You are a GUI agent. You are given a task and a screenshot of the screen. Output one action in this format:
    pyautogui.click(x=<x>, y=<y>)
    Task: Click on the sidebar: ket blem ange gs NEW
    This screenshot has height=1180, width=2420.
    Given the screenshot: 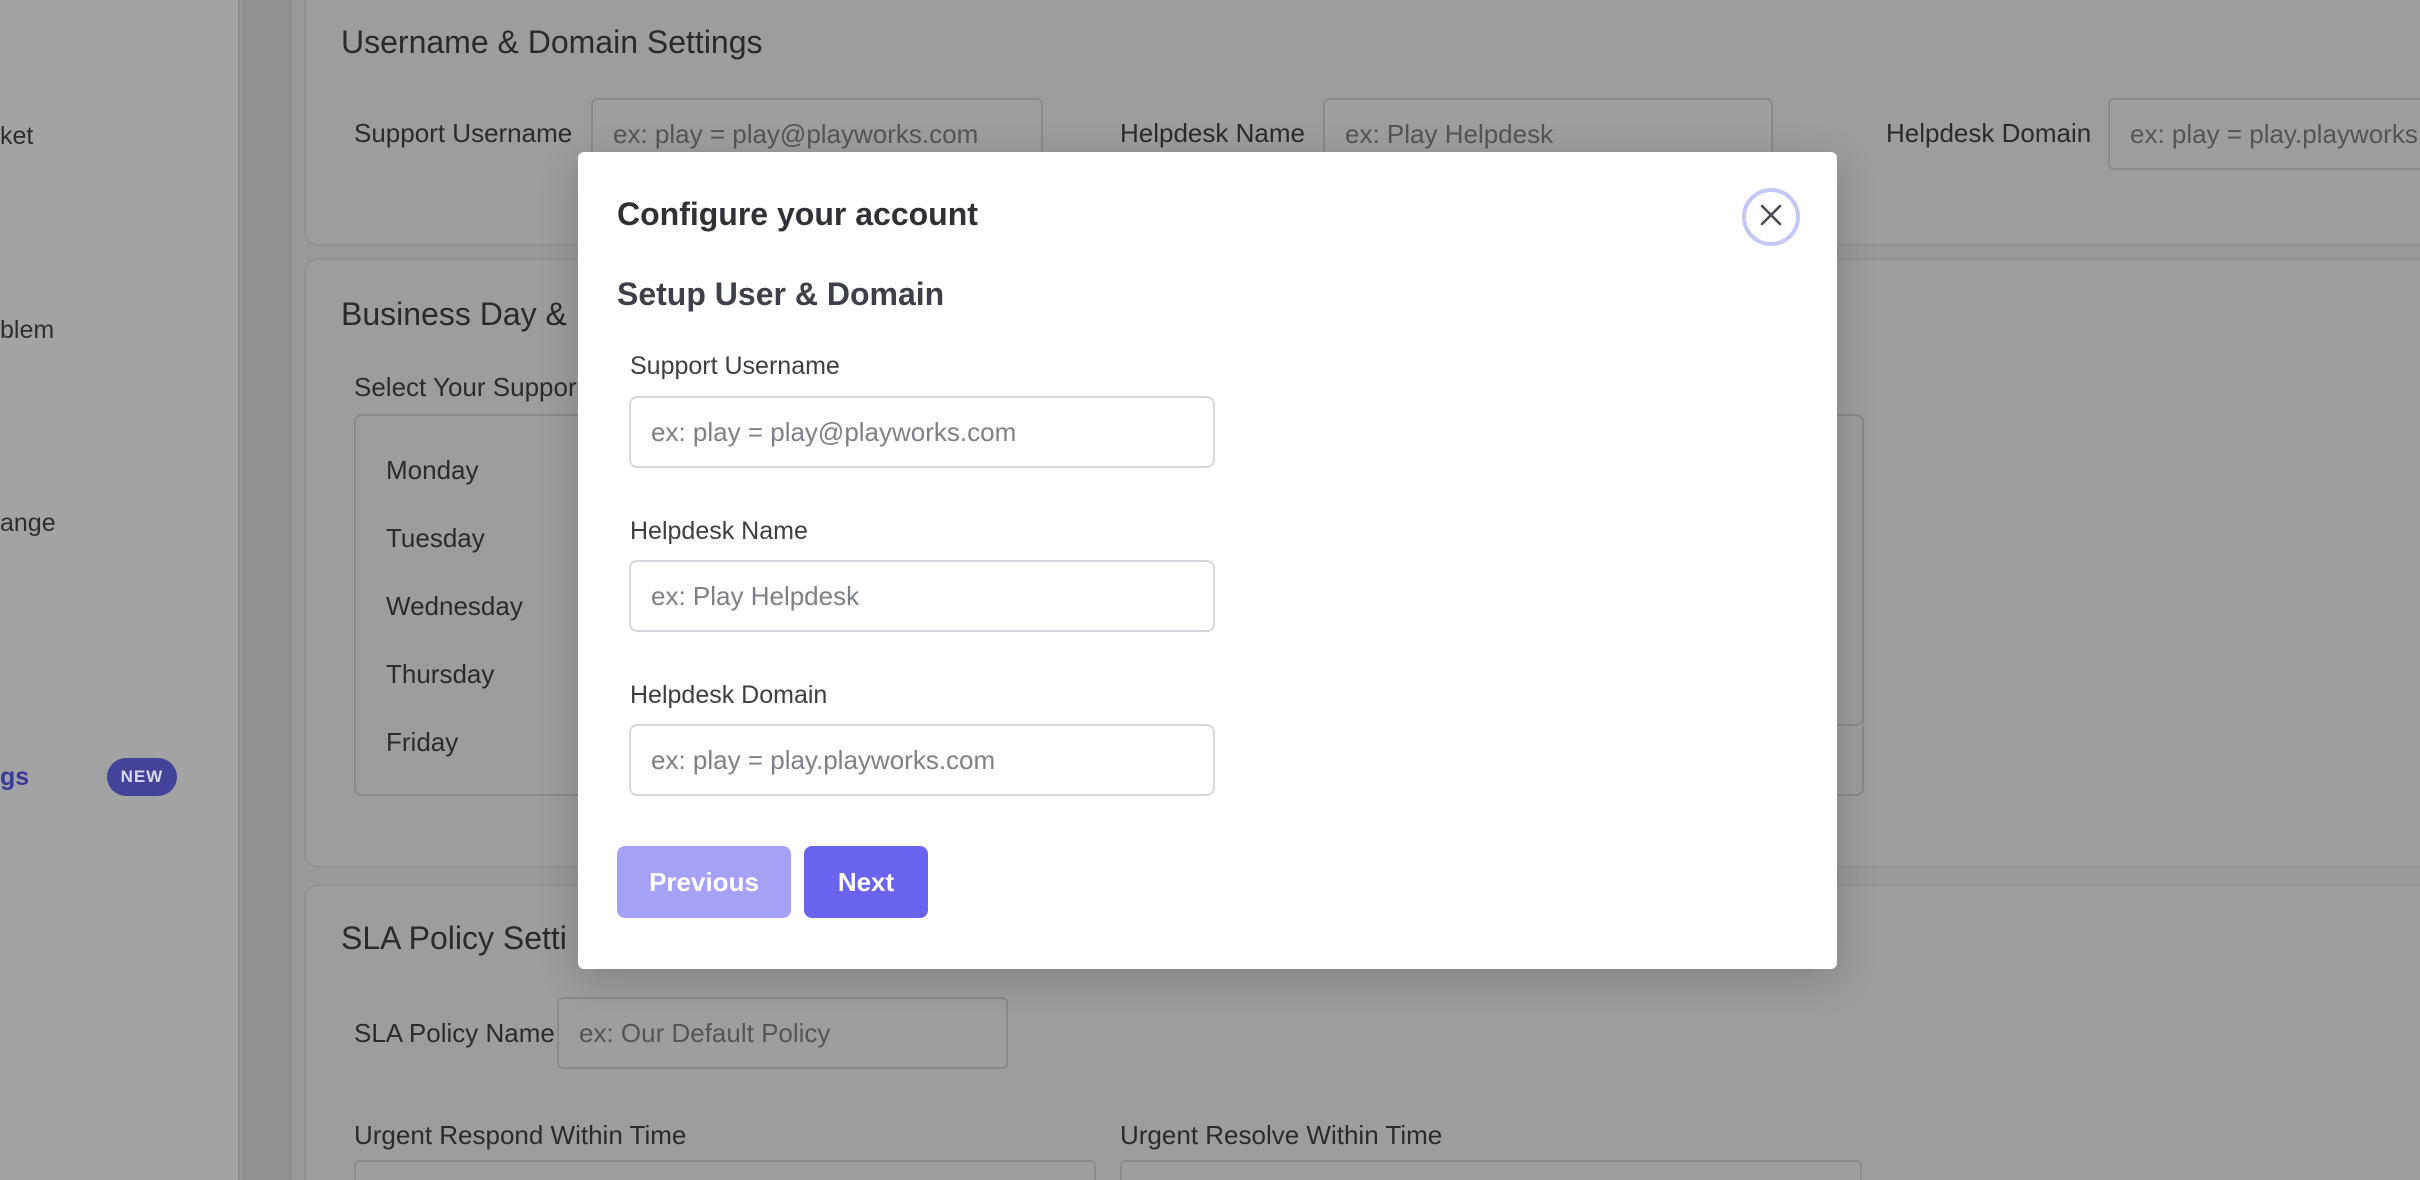 What is the action you would take?
    pyautogui.click(x=120, y=590)
    